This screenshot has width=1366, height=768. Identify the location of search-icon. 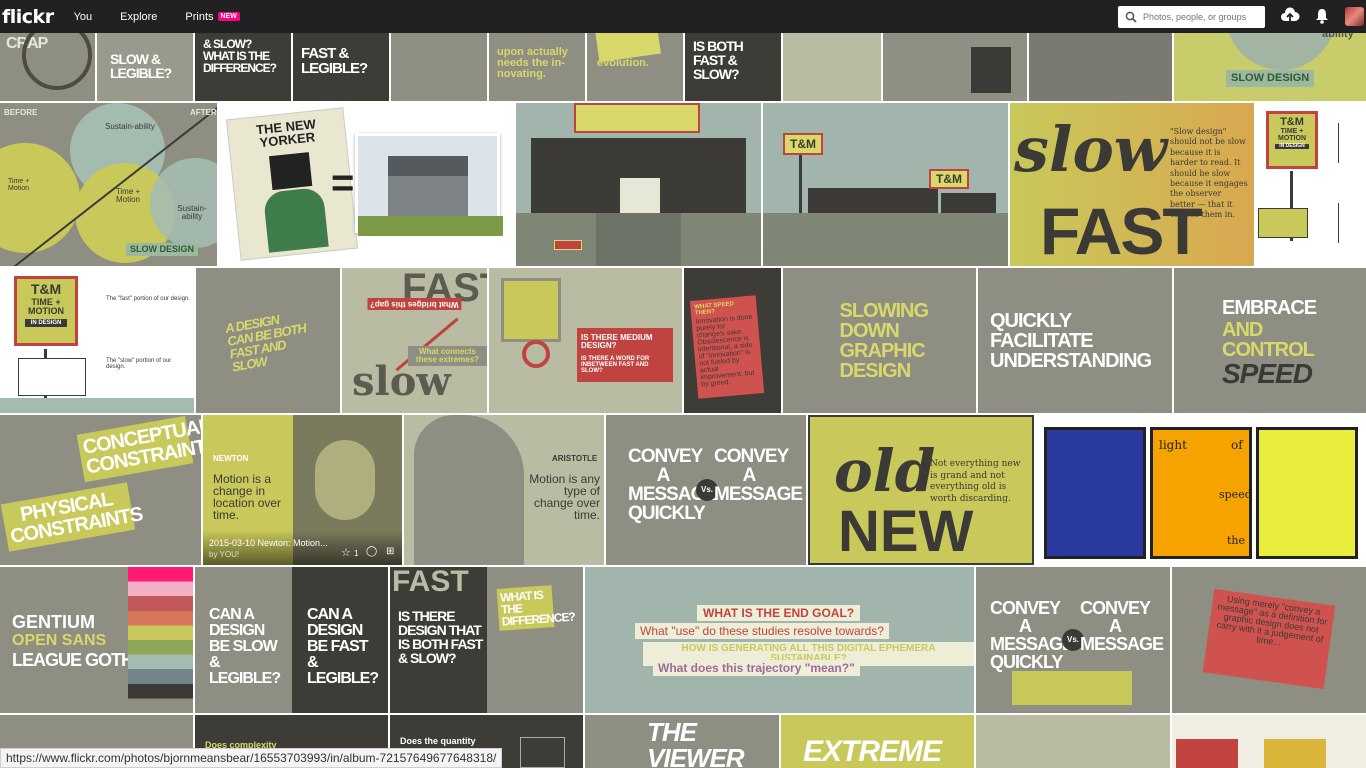
(1131, 17).